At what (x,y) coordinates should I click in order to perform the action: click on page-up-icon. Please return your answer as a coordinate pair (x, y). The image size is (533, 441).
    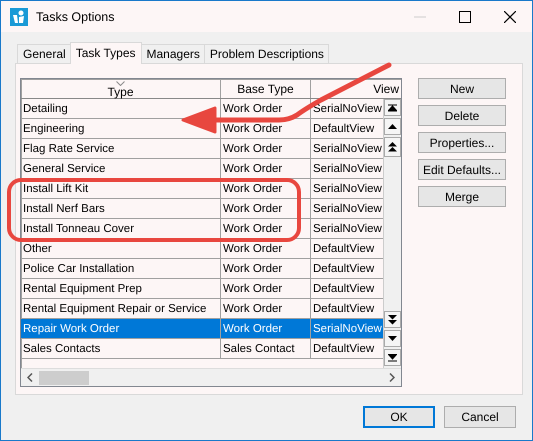
    Looking at the image, I should click on (392, 147).